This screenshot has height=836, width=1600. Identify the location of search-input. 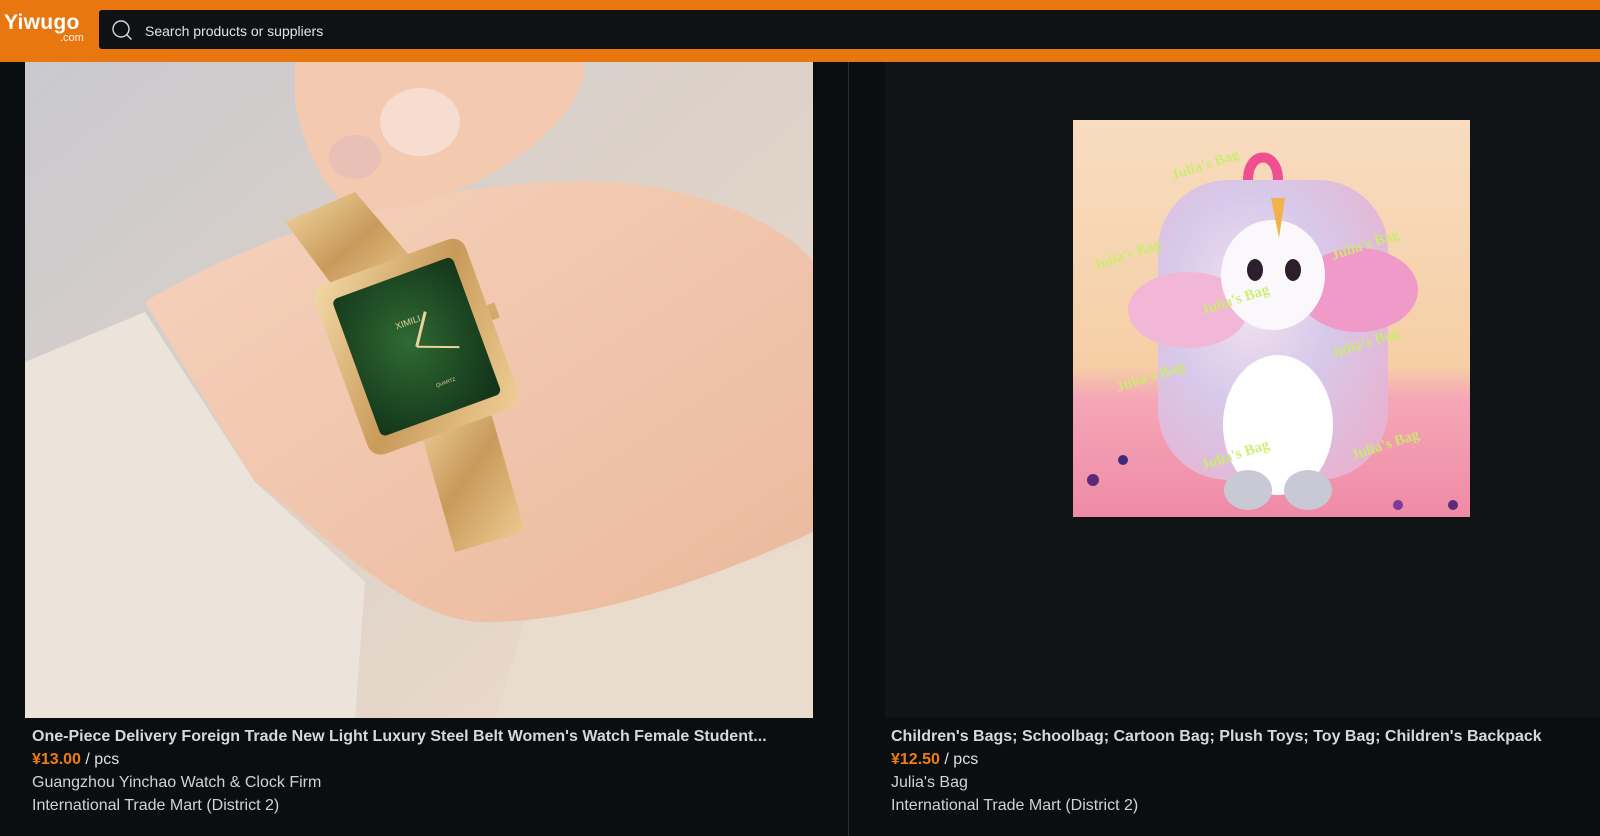
(595, 30).